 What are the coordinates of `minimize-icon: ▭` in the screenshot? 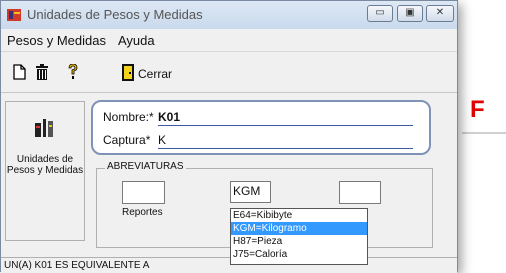 It's located at (380, 12).